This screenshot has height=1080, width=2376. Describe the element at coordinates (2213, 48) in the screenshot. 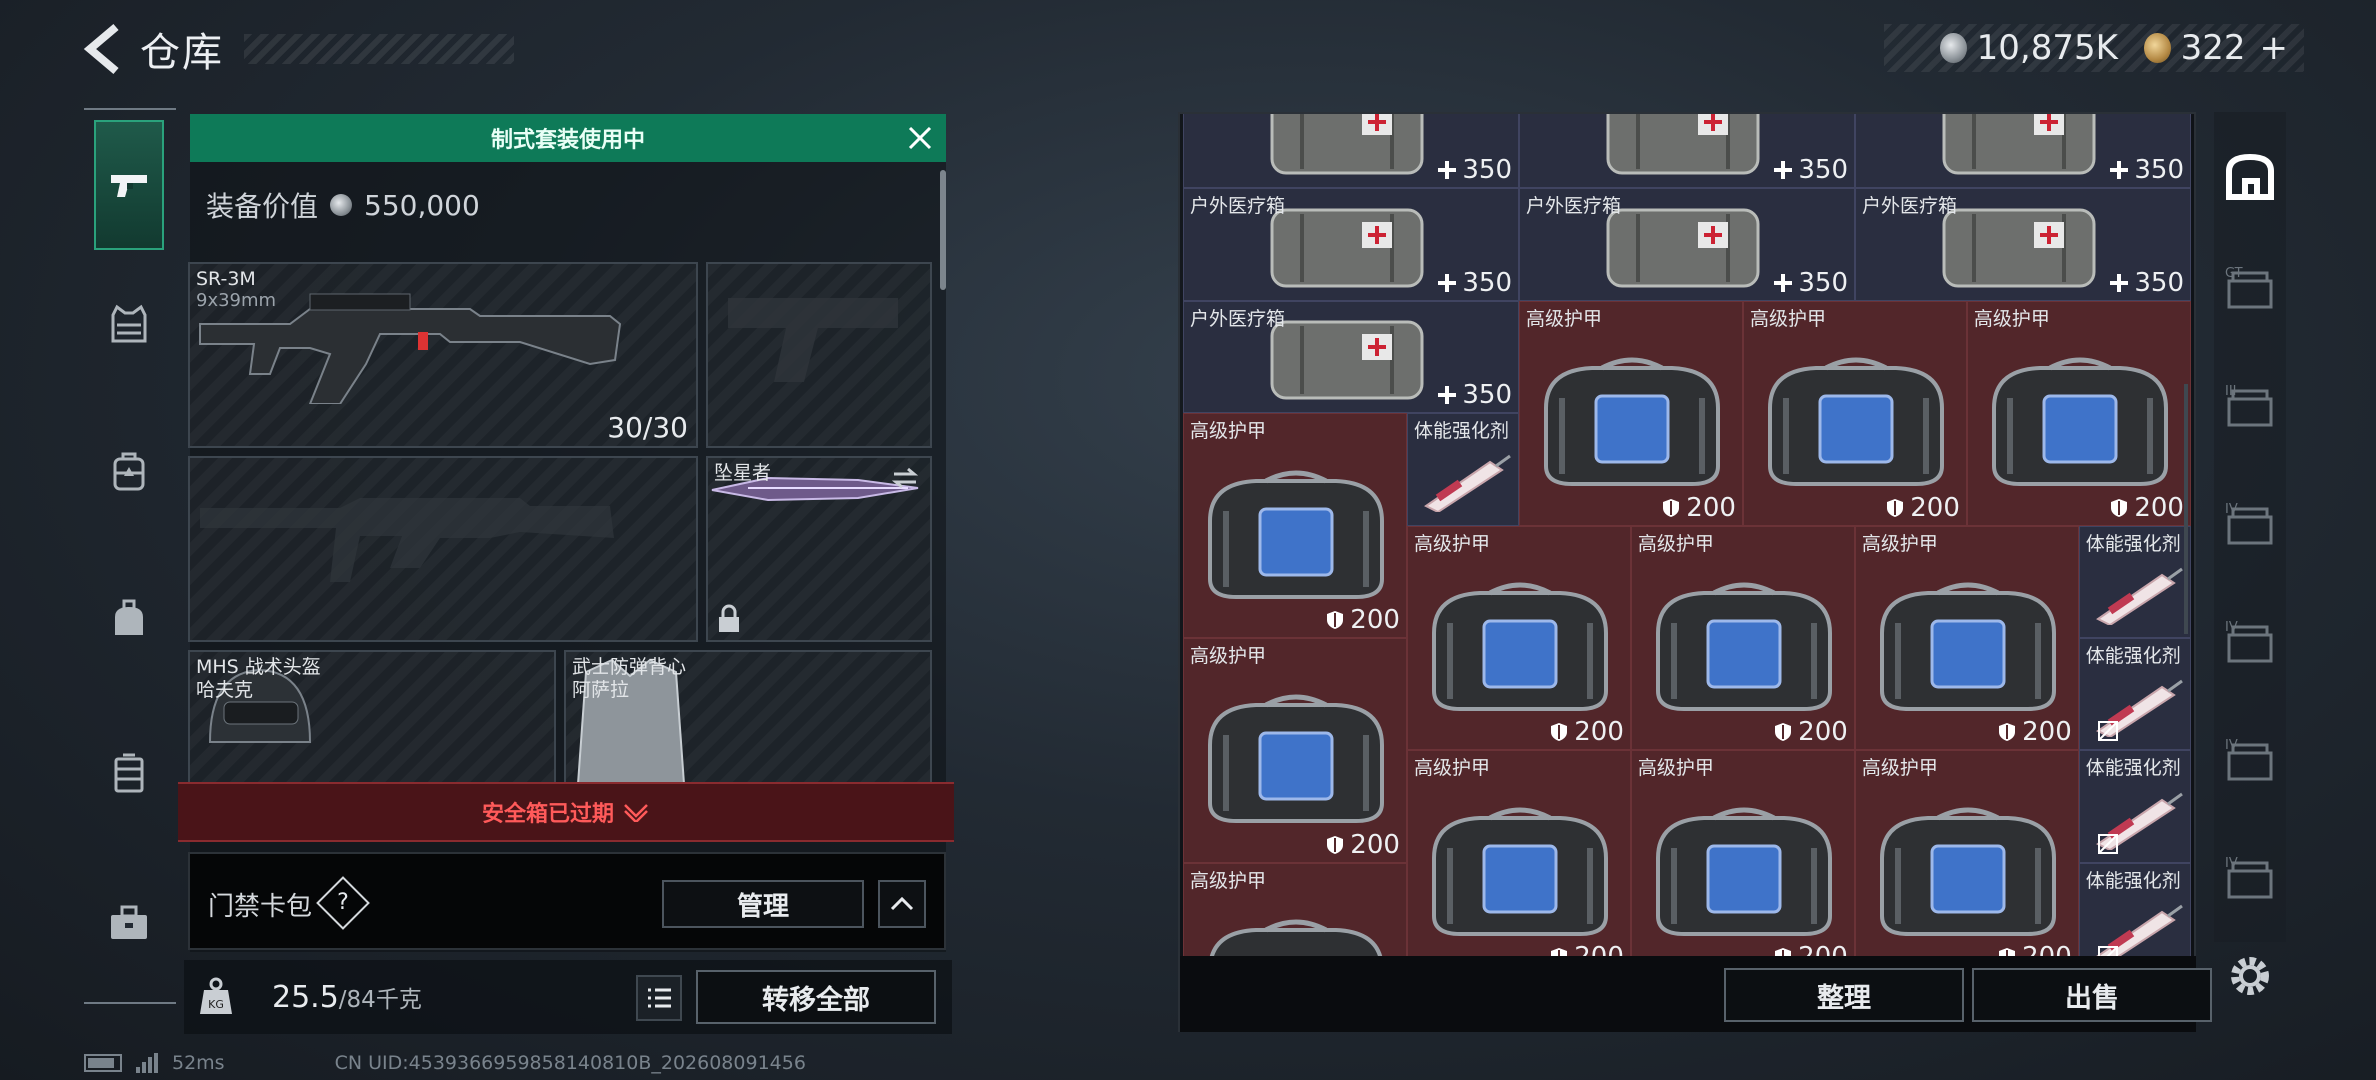

I see `gold-amount: 322` at that location.